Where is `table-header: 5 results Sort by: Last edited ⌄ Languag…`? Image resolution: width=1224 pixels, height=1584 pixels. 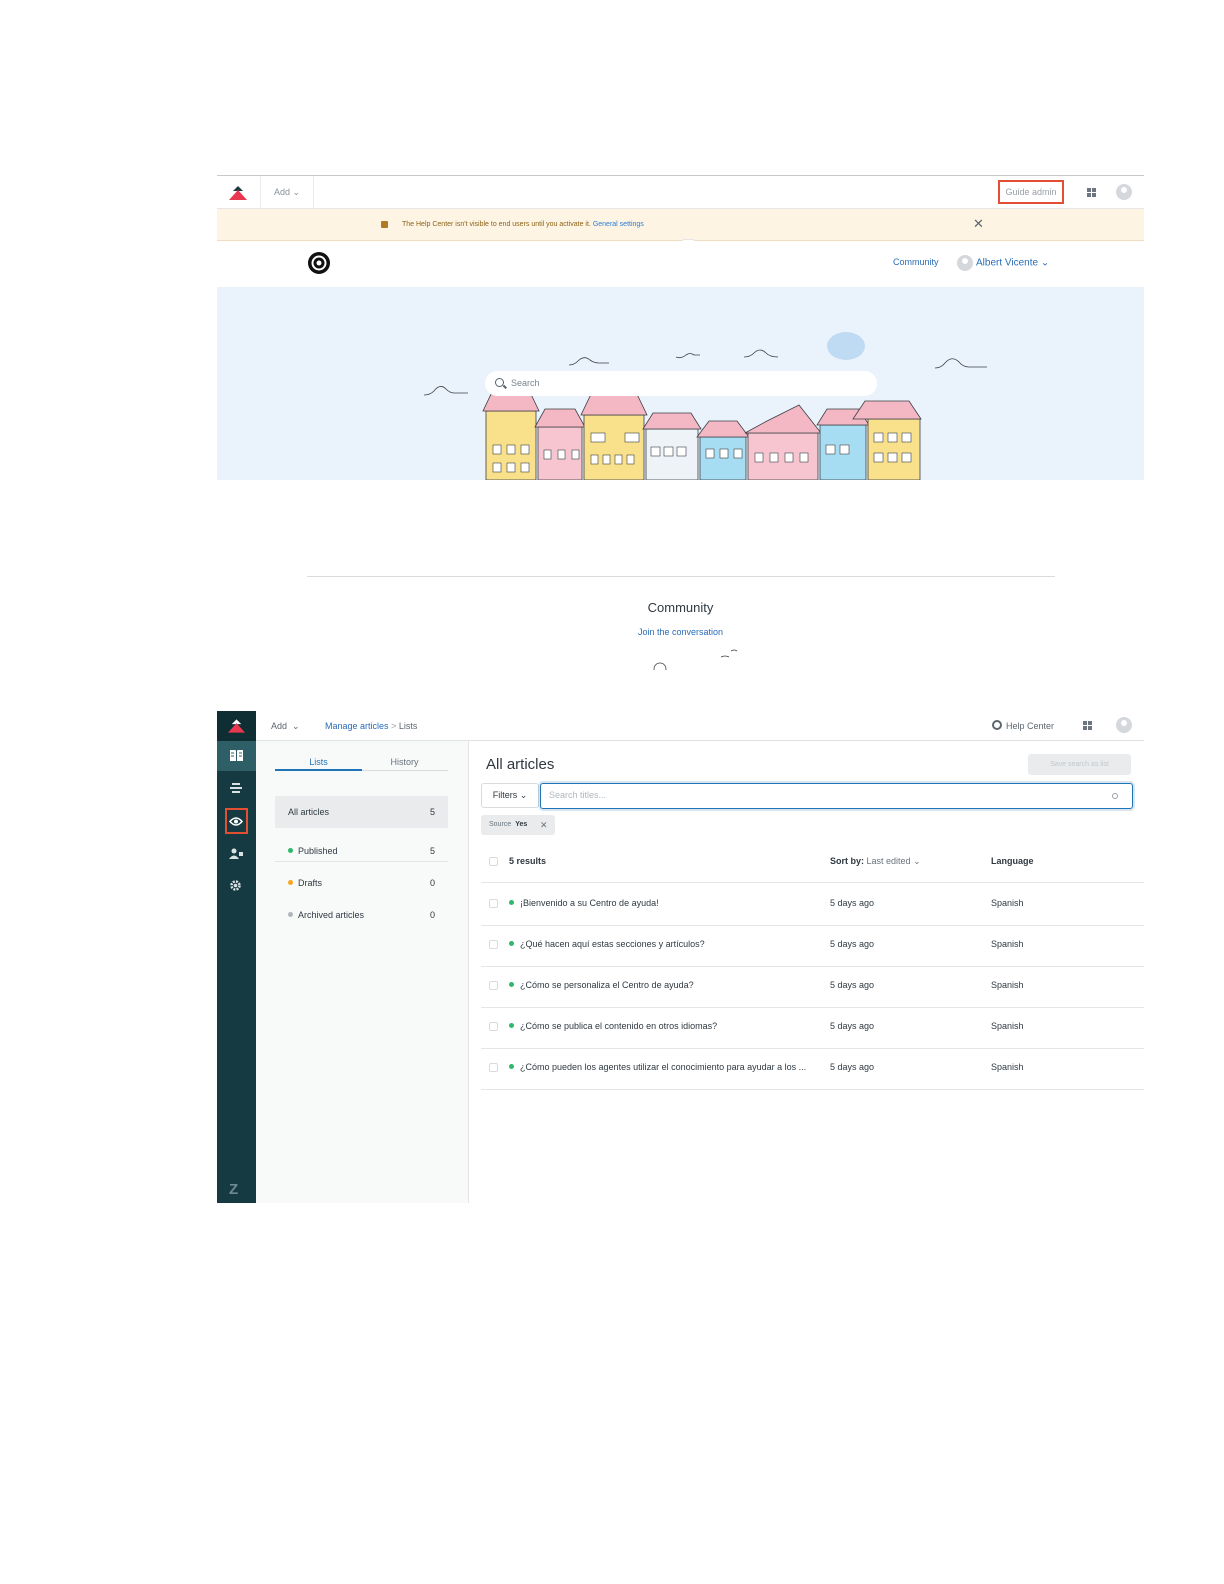 table-header: 5 results Sort by: Last edited ⌄ Languag… is located at coordinates (812, 862).